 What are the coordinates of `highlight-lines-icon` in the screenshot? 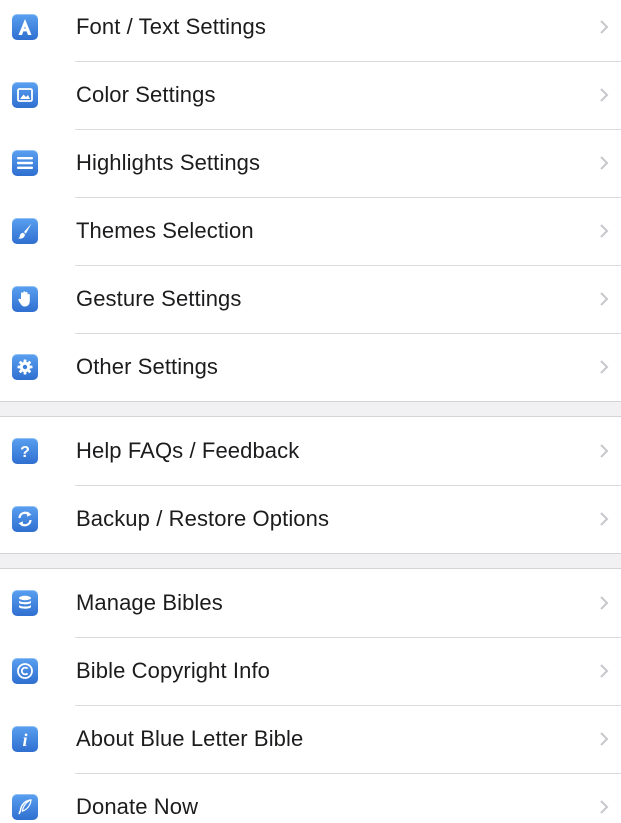 It's located at (25, 163).